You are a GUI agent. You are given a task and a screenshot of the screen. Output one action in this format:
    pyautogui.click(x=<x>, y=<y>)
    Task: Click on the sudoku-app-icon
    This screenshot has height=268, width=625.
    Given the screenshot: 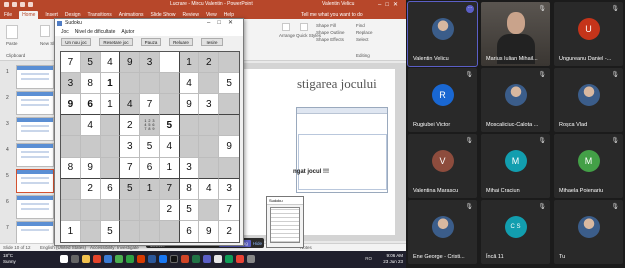 What is the action you would take?
    pyautogui.click(x=218, y=259)
    